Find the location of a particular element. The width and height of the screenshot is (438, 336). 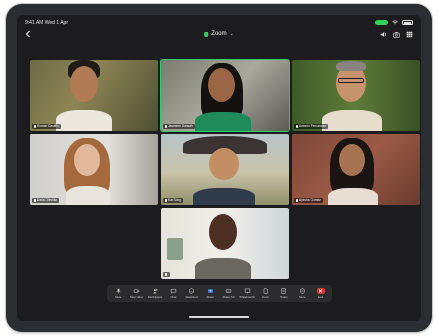

chat-label: Chat is located at coordinates (173, 297).